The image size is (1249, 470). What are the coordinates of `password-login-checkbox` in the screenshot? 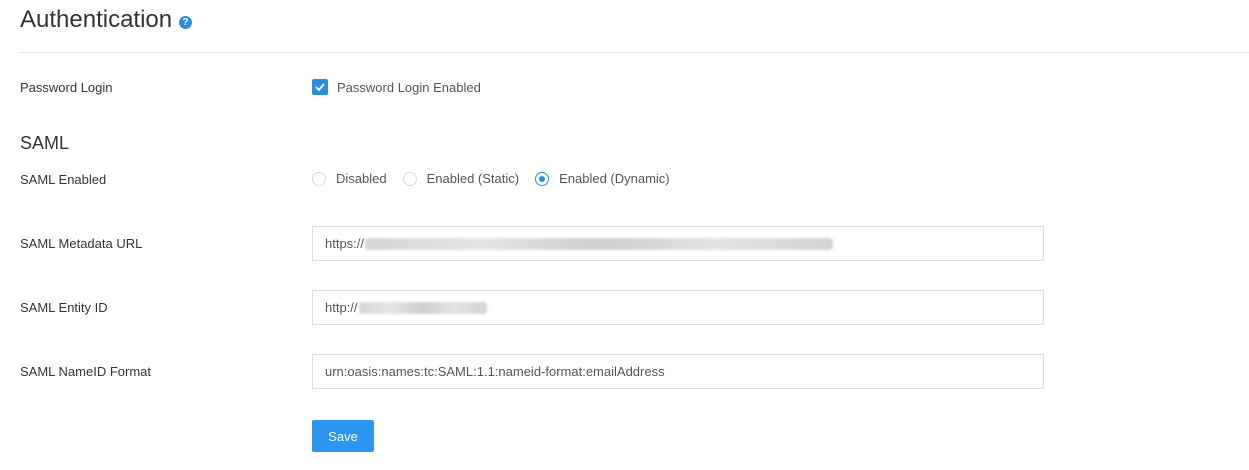 It's located at (320, 87).